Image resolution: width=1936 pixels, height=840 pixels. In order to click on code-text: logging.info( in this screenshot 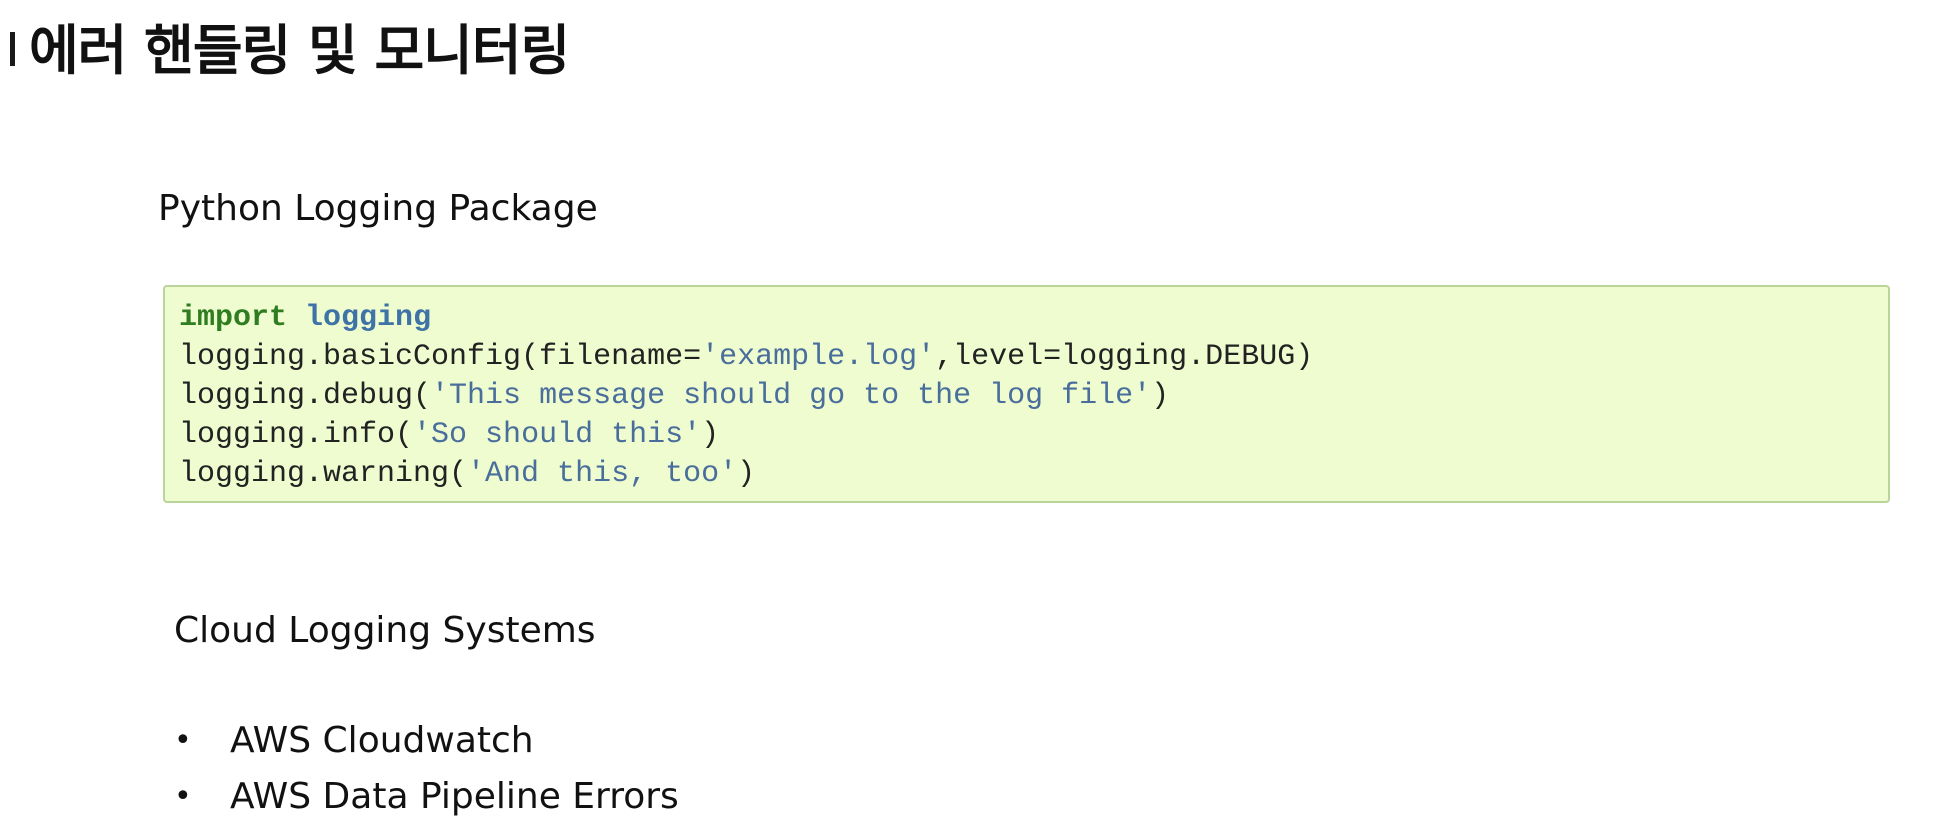, I will do `click(296, 435)`.